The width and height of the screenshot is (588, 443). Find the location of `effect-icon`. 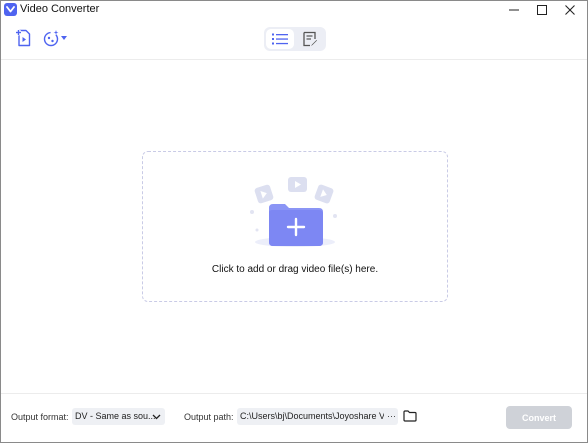

effect-icon is located at coordinates (51, 38).